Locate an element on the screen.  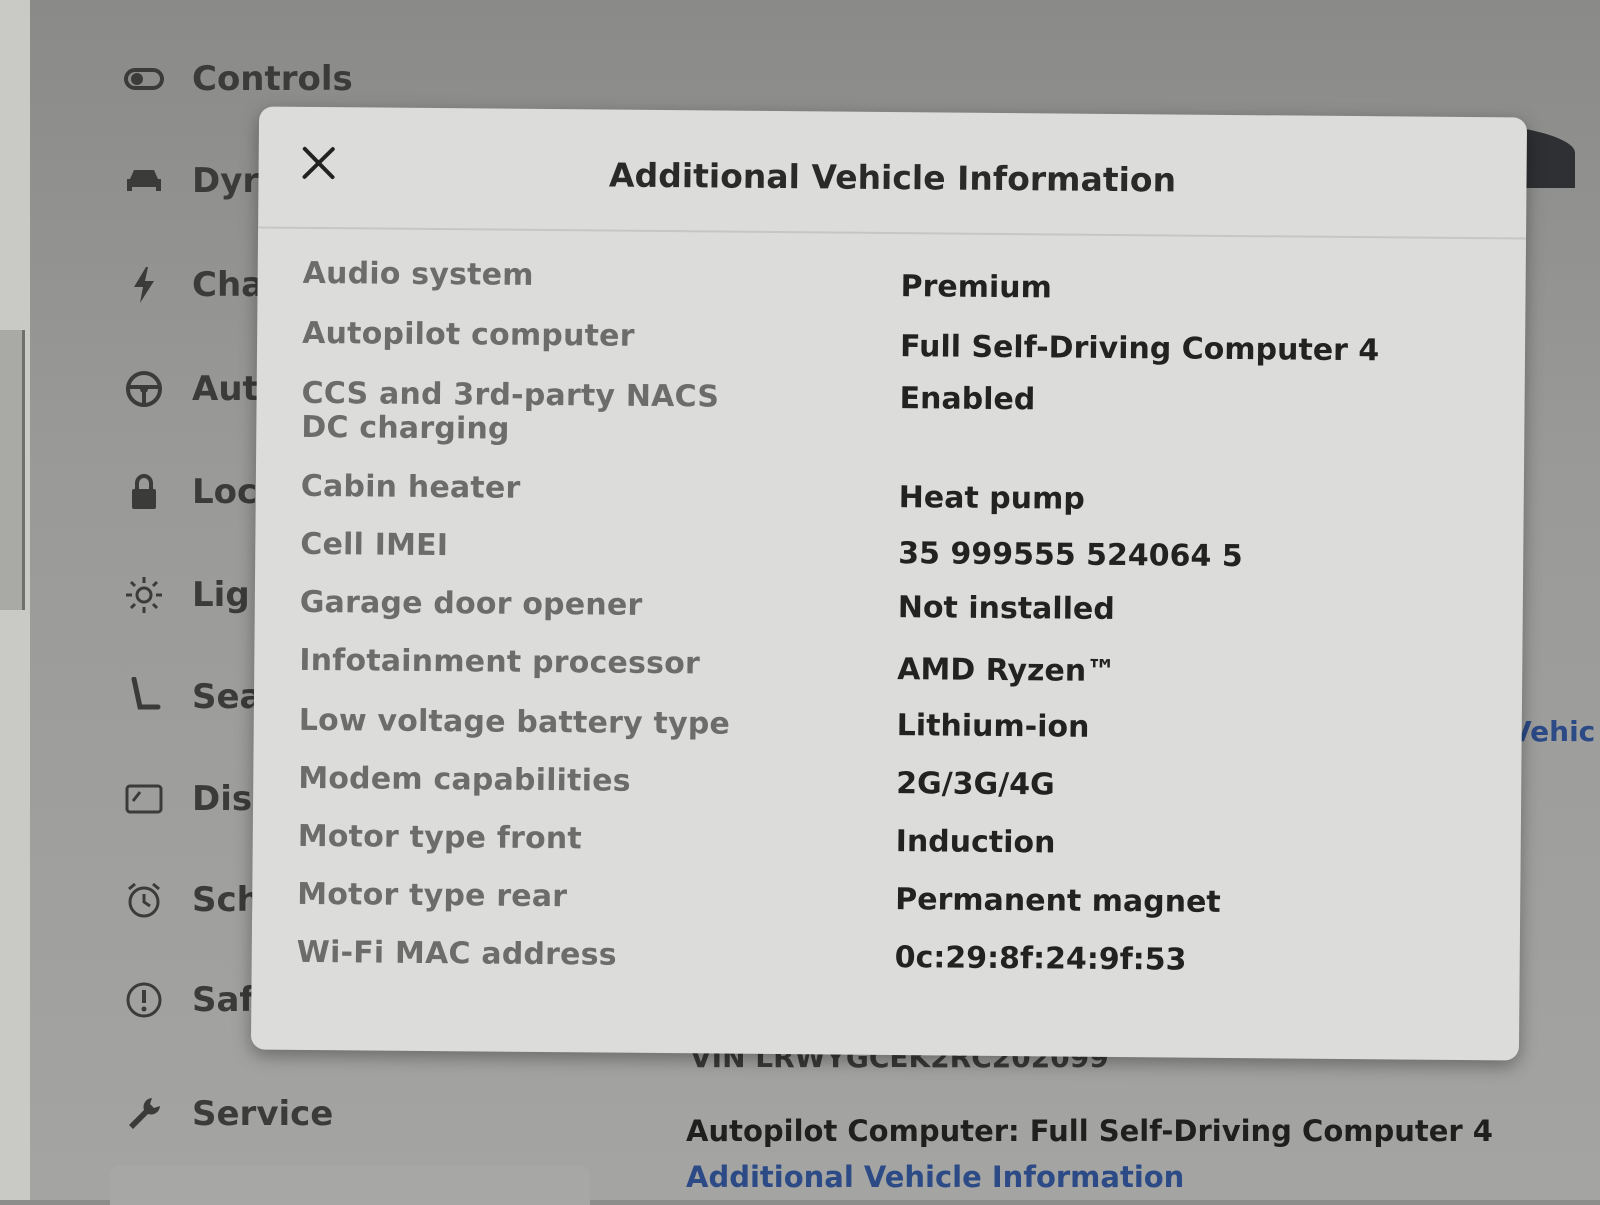
sidebar-item-label: Loc is located at coordinates (225, 492).